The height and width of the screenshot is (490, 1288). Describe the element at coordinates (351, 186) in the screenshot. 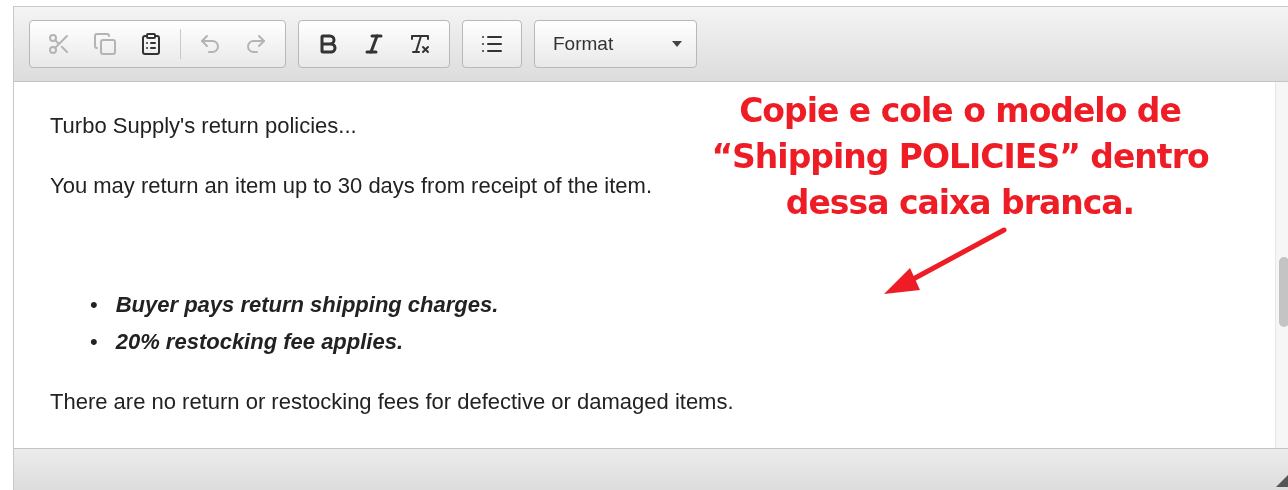

I see `paragraph: You may return an item up to 30 days from receipt of the item.` at that location.